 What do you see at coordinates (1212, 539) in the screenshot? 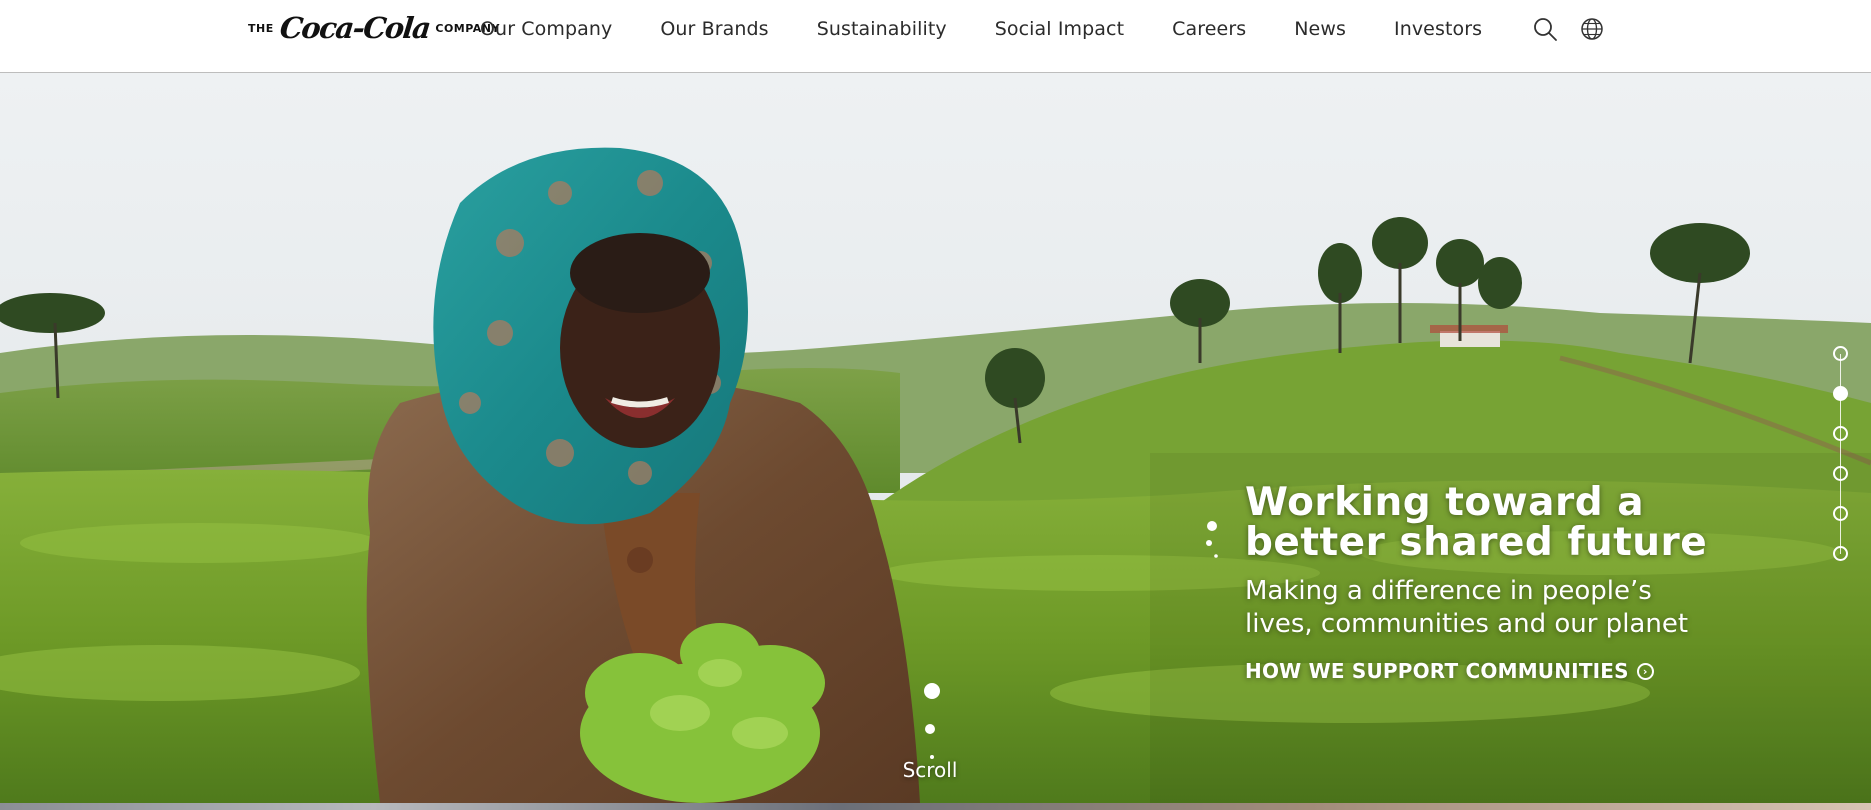
I see `decorative-dots` at bounding box center [1212, 539].